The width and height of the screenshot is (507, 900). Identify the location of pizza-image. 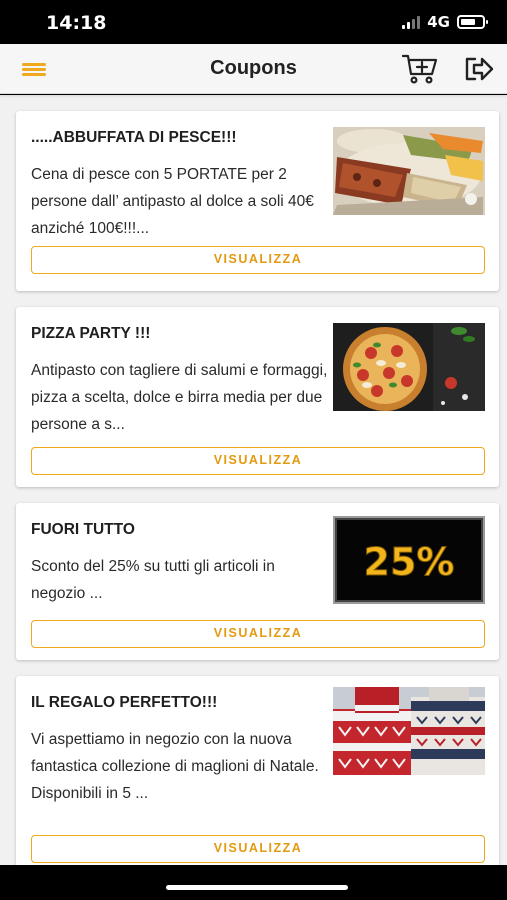
(409, 367).